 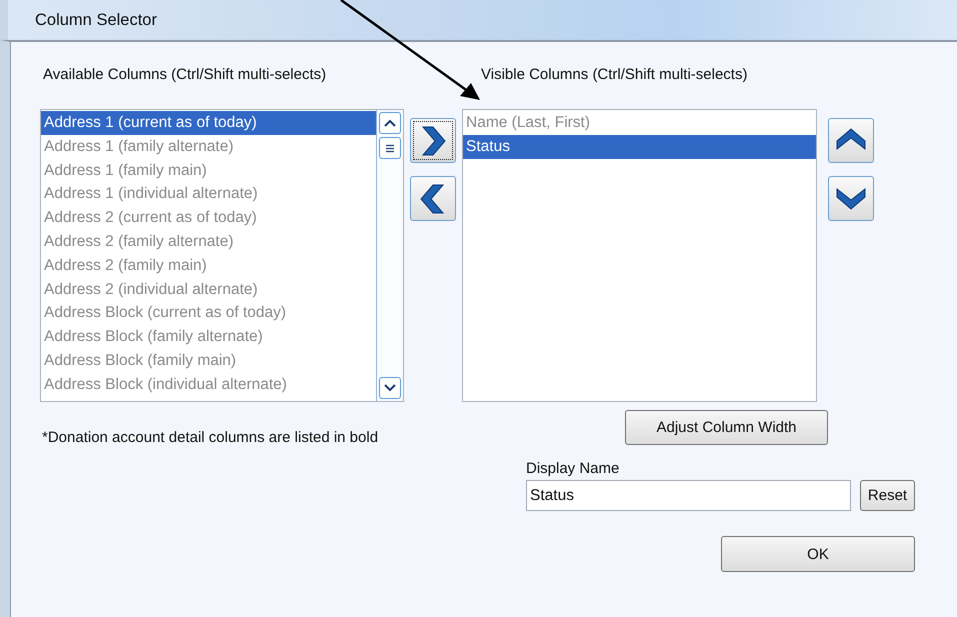 I want to click on available-columns-label: Available Columns (Ctrl/Shift multi-selects), so click(x=185, y=74).